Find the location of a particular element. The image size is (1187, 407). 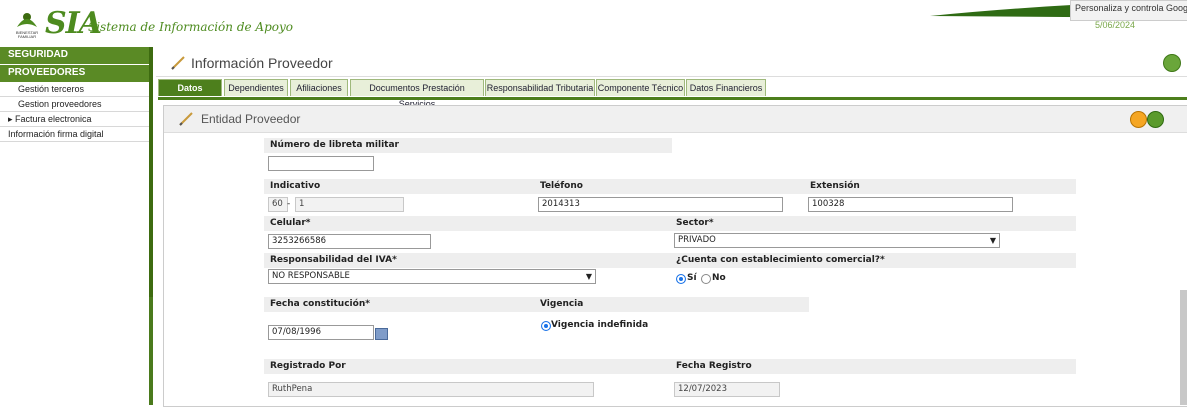

bienestar-logo-icon: BIENESTAR FAMILIAR is located at coordinates (27, 26).